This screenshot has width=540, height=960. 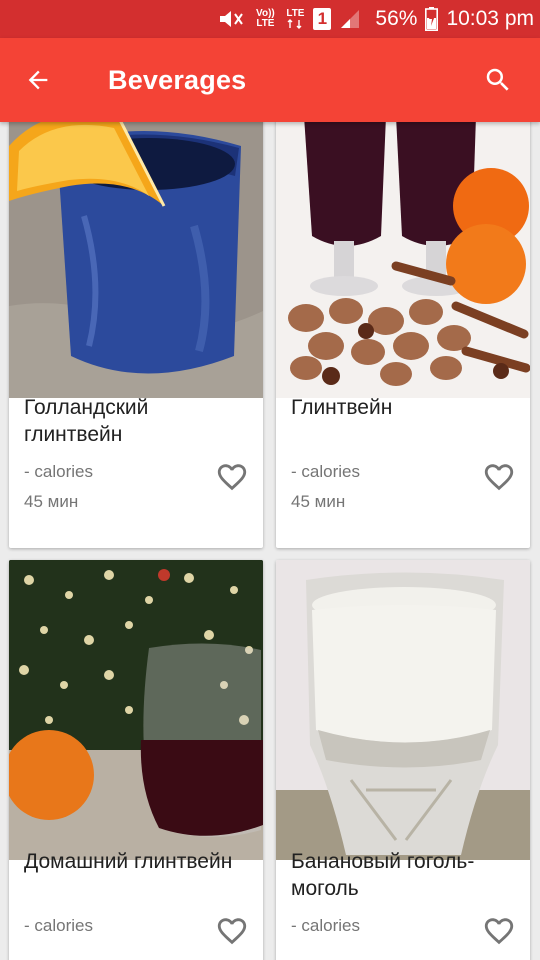 I want to click on arrow-back-icon, so click(x=38, y=80).